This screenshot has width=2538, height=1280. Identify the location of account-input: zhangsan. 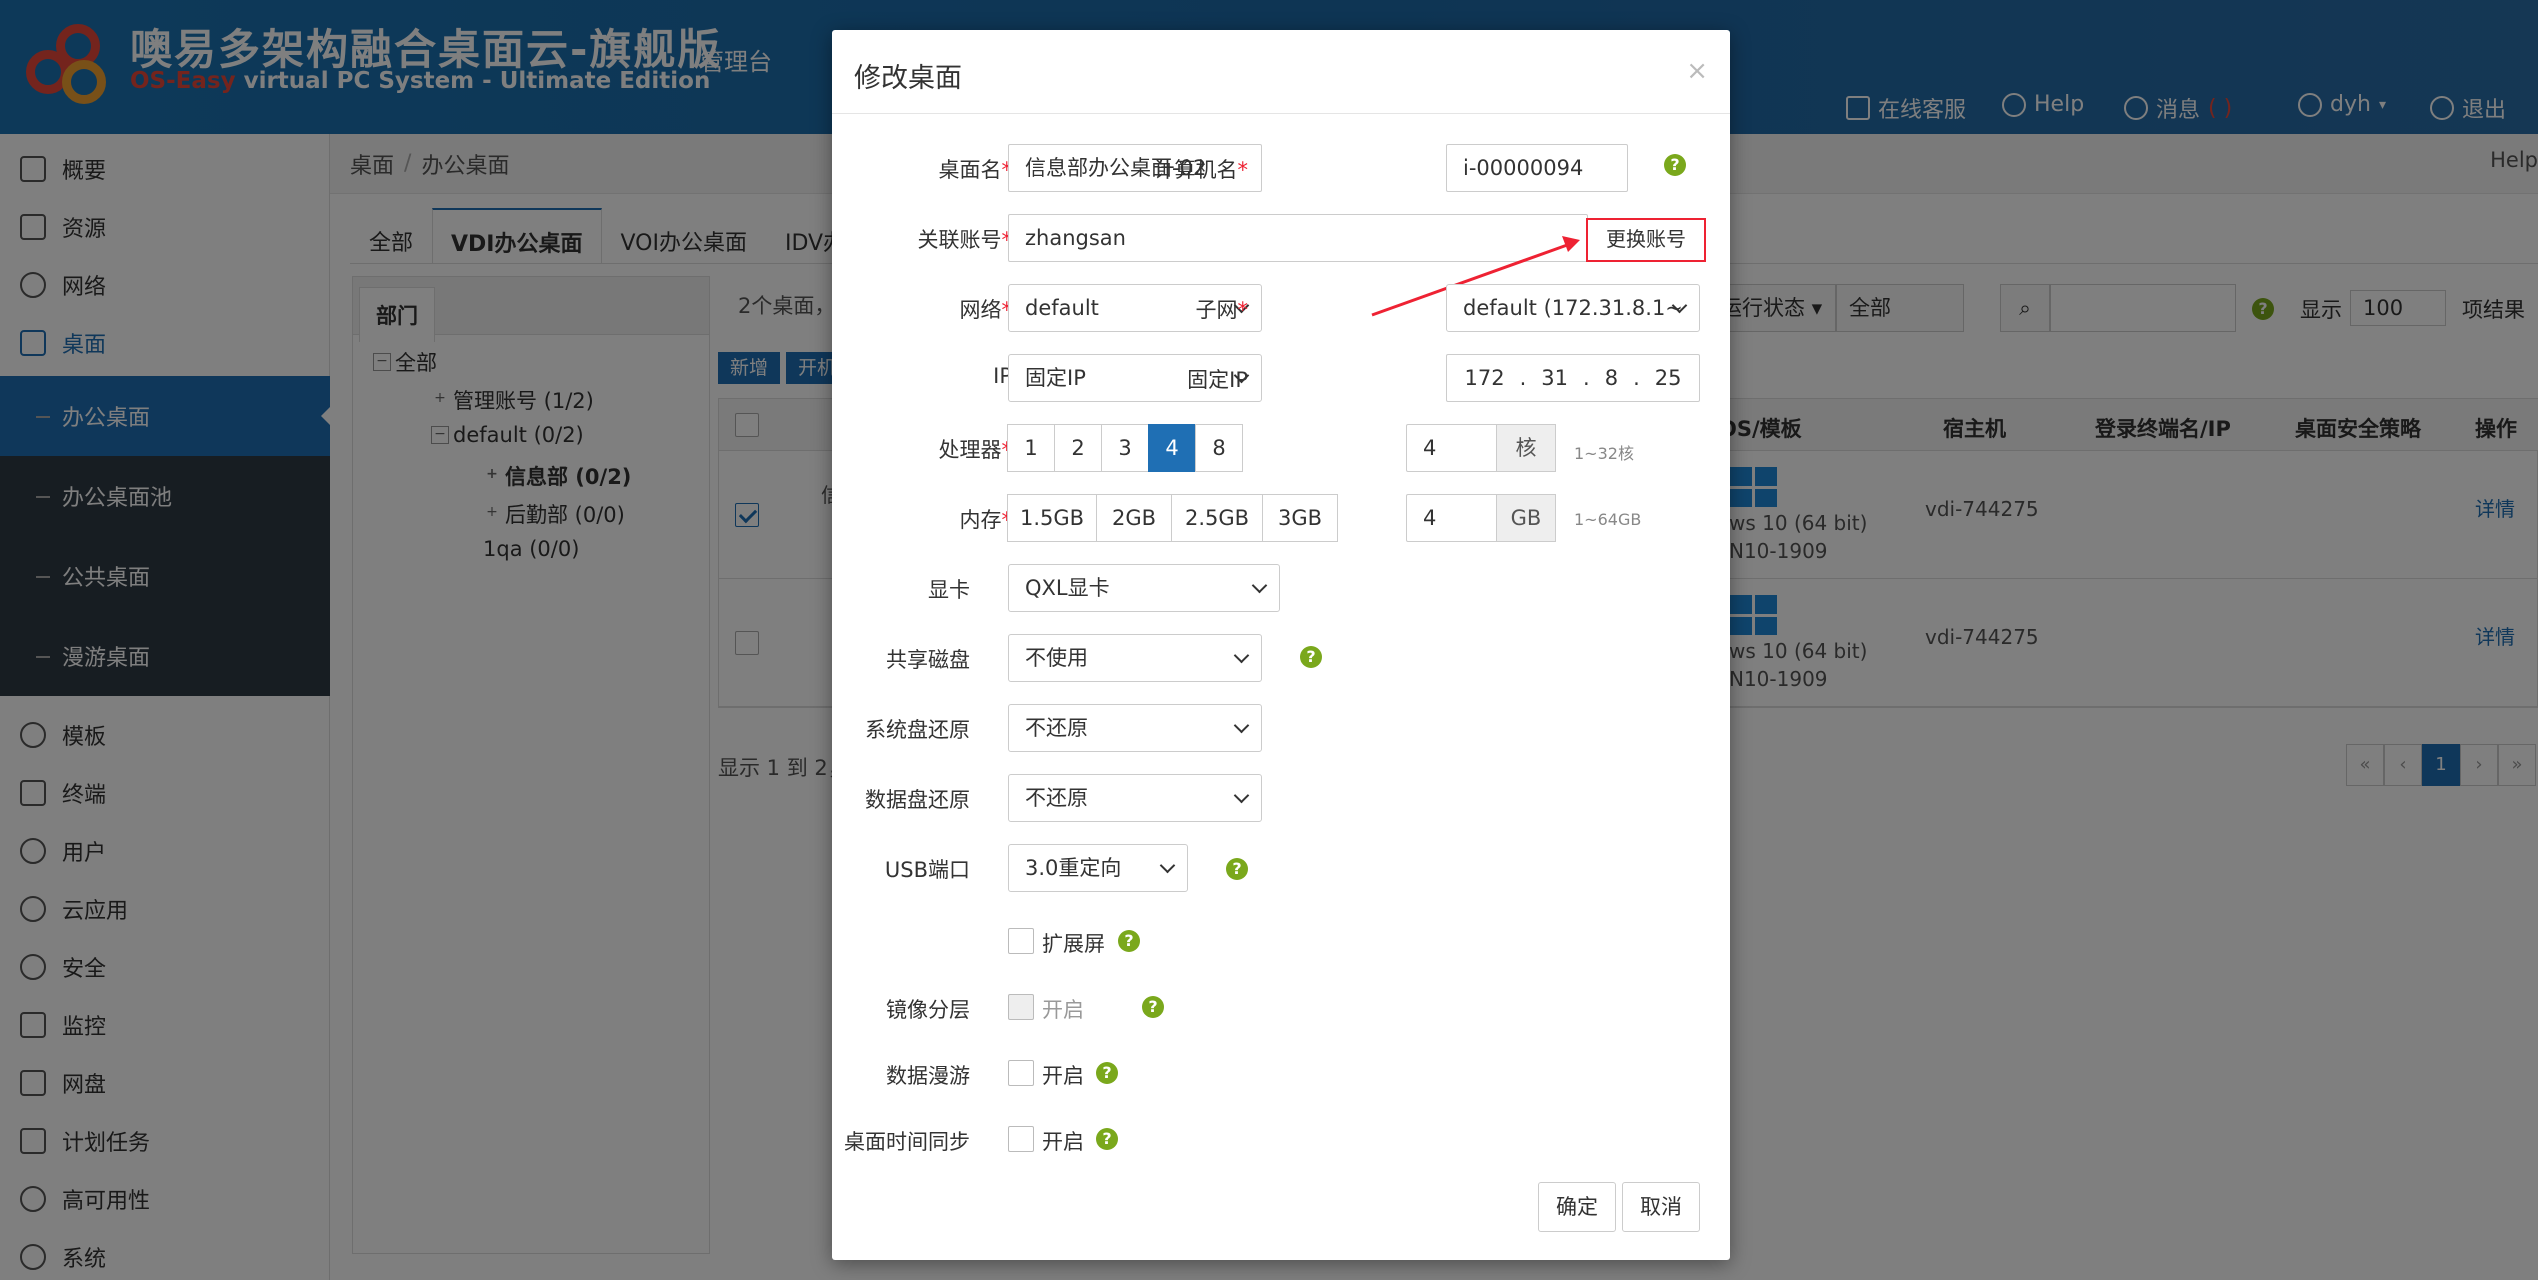
(1298, 238).